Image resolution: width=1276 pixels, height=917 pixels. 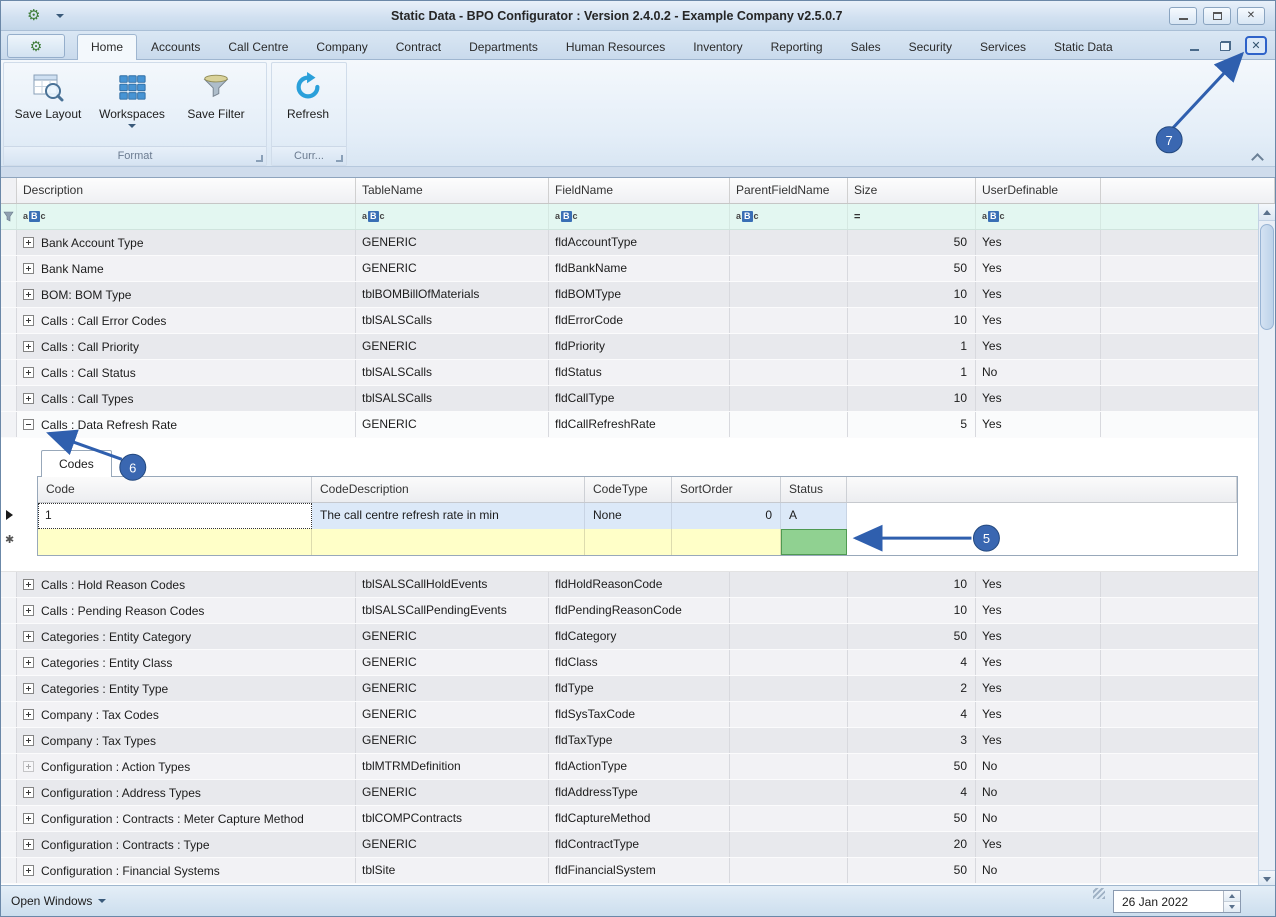 I want to click on column-header-userdefinable: UserDefinable, so click(x=1038, y=190).